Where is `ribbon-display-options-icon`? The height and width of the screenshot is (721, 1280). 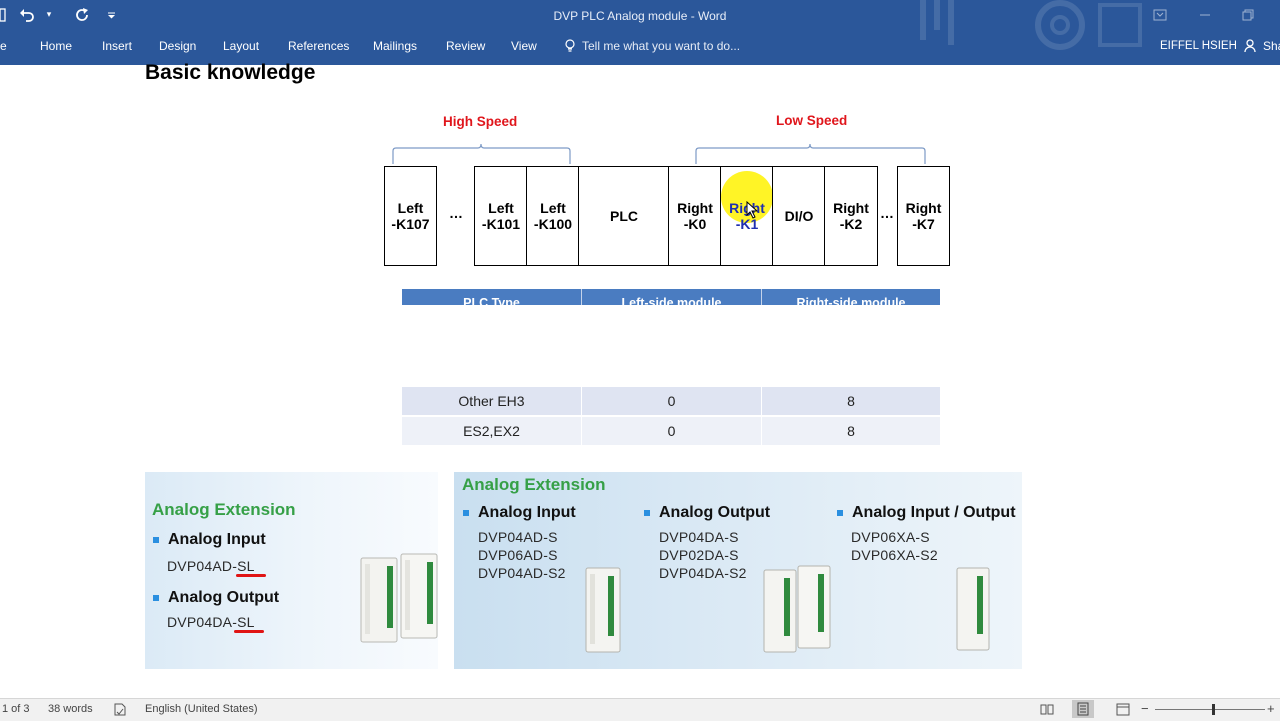
ribbon-display-options-icon is located at coordinates (1160, 15).